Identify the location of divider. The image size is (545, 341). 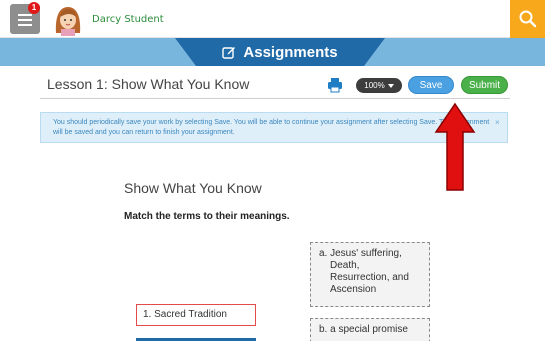
(275, 98).